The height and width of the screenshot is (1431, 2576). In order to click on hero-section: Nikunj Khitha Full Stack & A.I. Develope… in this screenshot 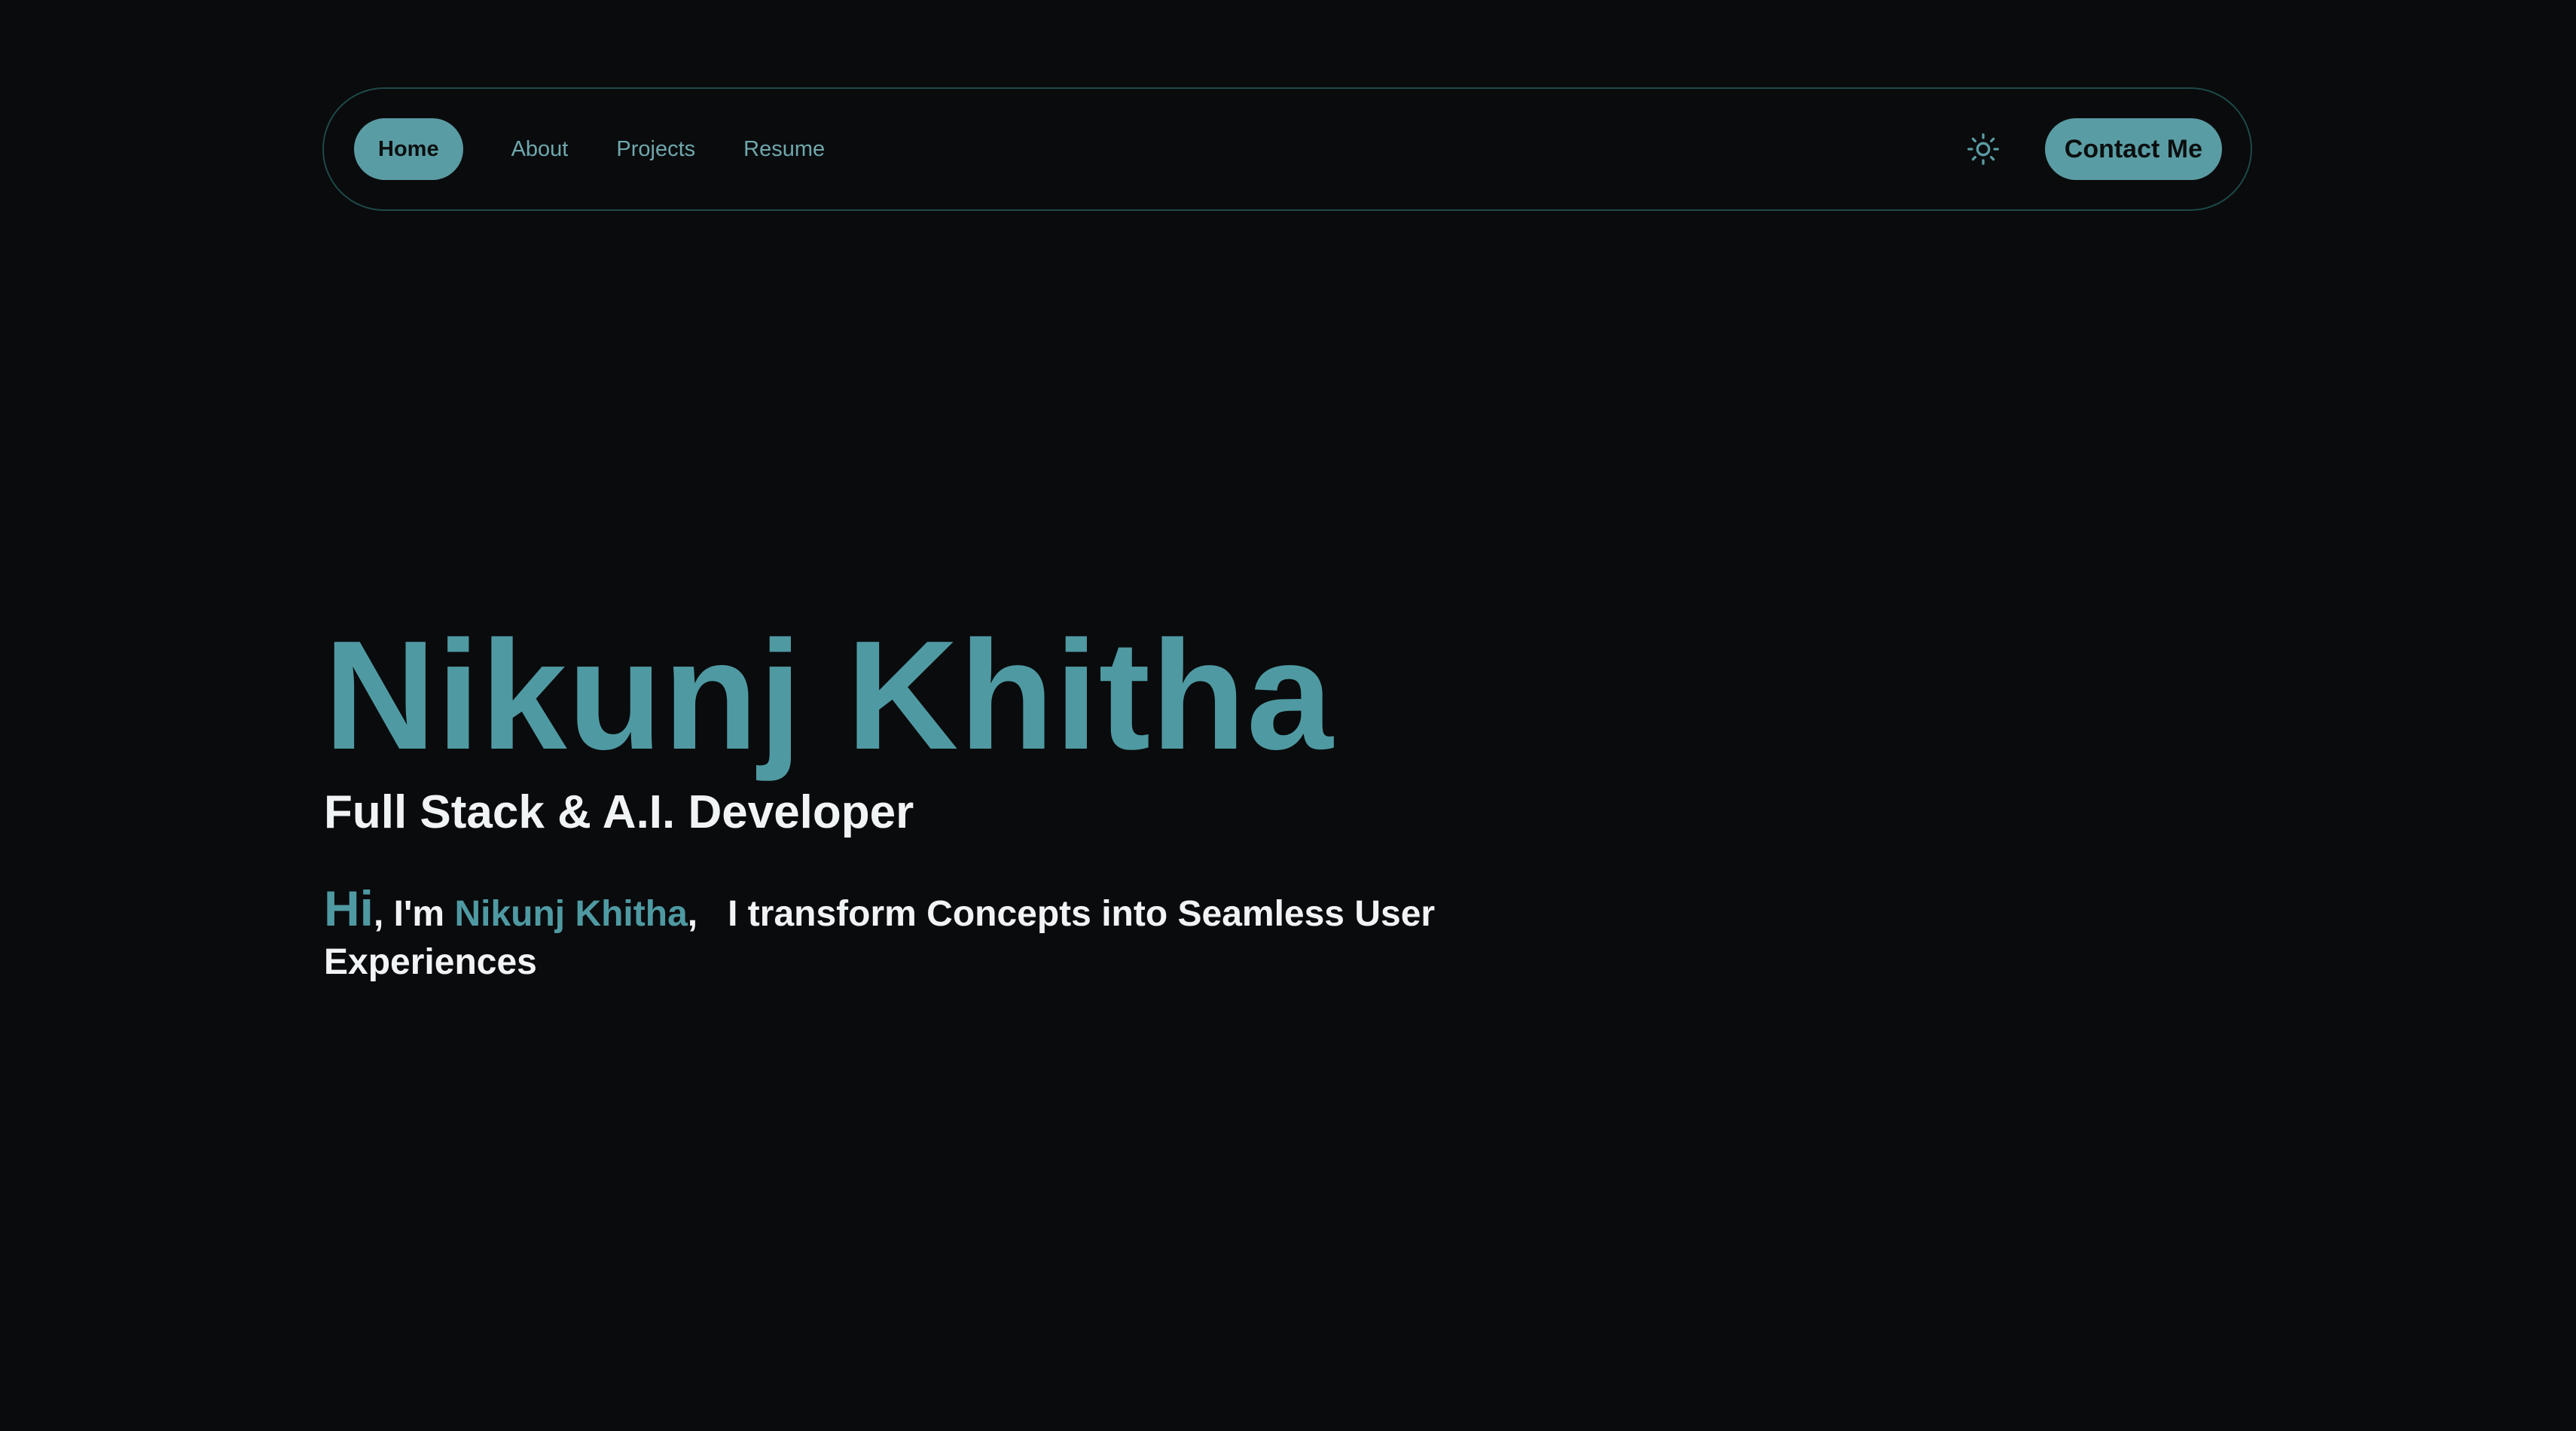, I will do `click(927, 802)`.